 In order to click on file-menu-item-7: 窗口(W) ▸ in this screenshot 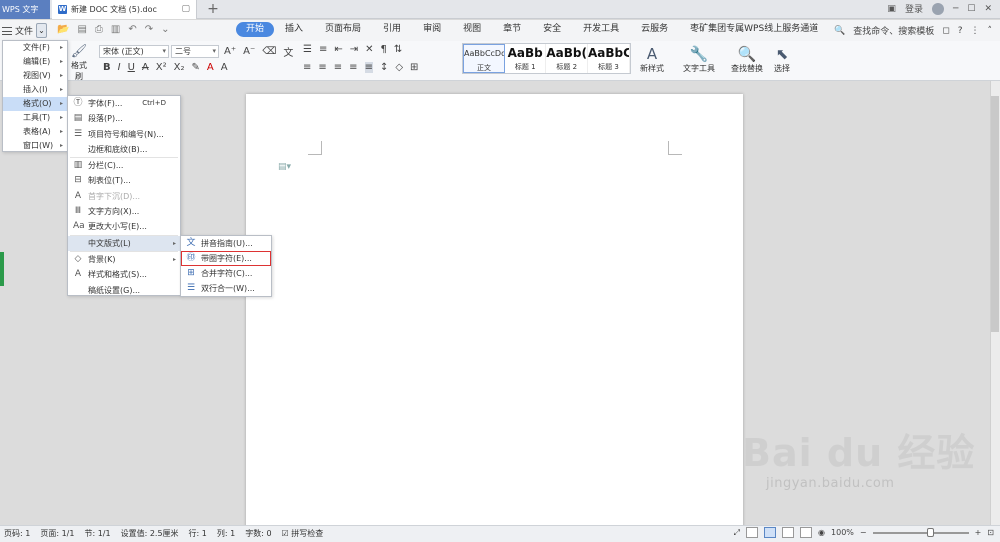, I will do `click(35, 146)`.